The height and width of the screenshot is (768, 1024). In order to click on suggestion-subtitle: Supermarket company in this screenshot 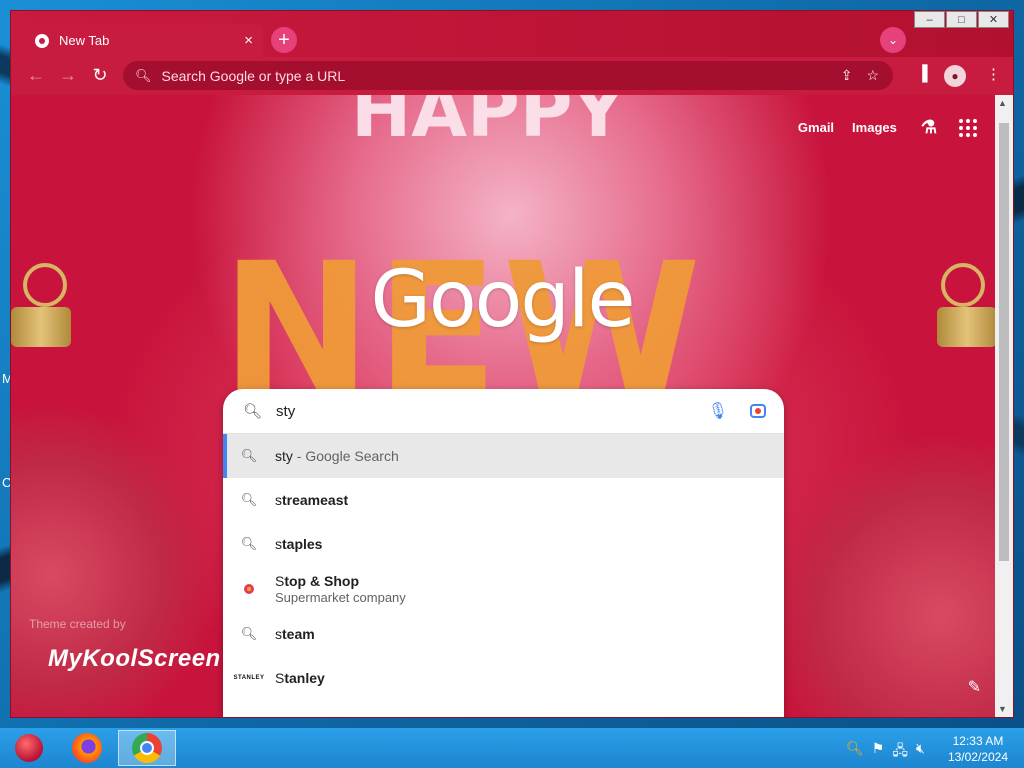, I will do `click(340, 597)`.